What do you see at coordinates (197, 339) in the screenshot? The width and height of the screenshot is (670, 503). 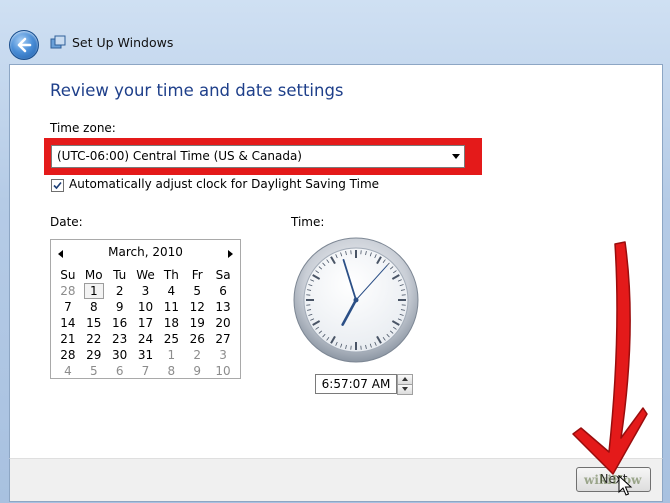 I see `calendar-day: 26` at bounding box center [197, 339].